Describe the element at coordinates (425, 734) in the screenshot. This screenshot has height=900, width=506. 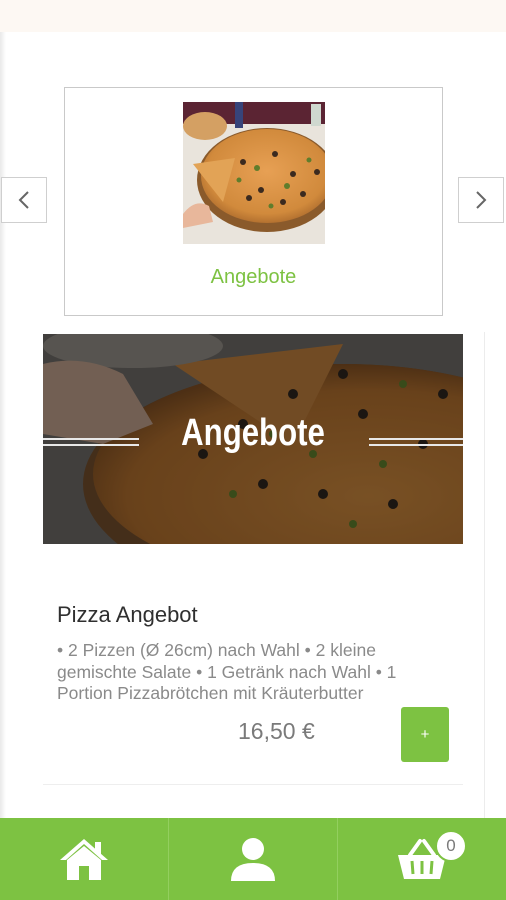
I see `add-to-cart-button: +` at that location.